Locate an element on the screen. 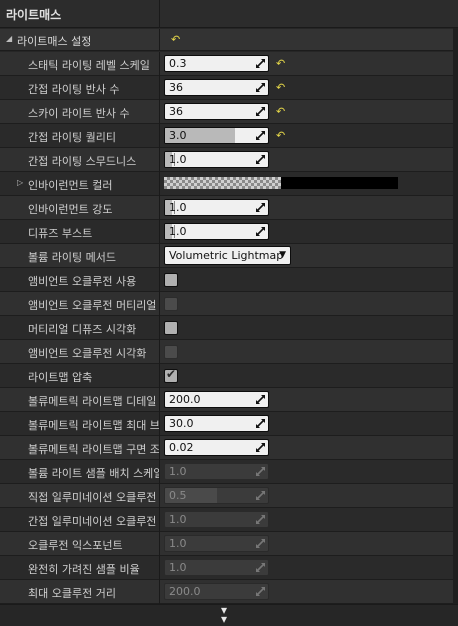 Image resolution: width=458 pixels, height=626 pixels. number-input: 0.02 is located at coordinates (216, 447).